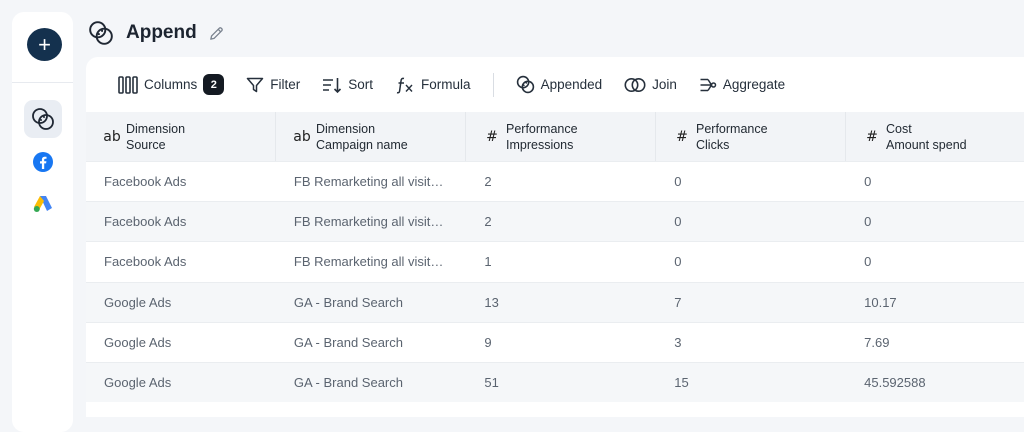  I want to click on table-row: Google Ads GA - Brand Search 9 3 7.69, so click(555, 341).